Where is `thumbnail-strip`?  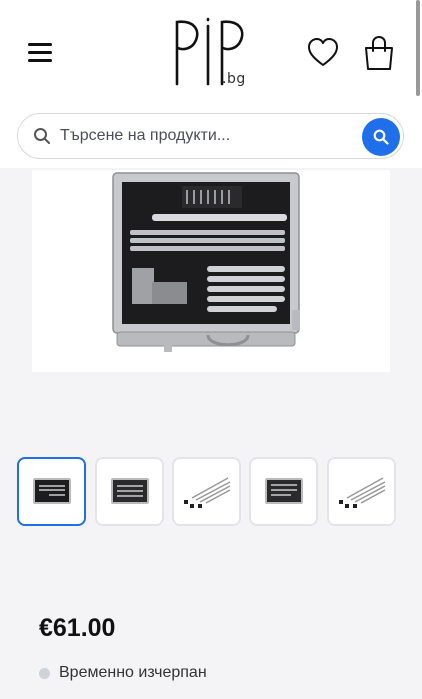
thumbnail-strip is located at coordinates (207, 492).